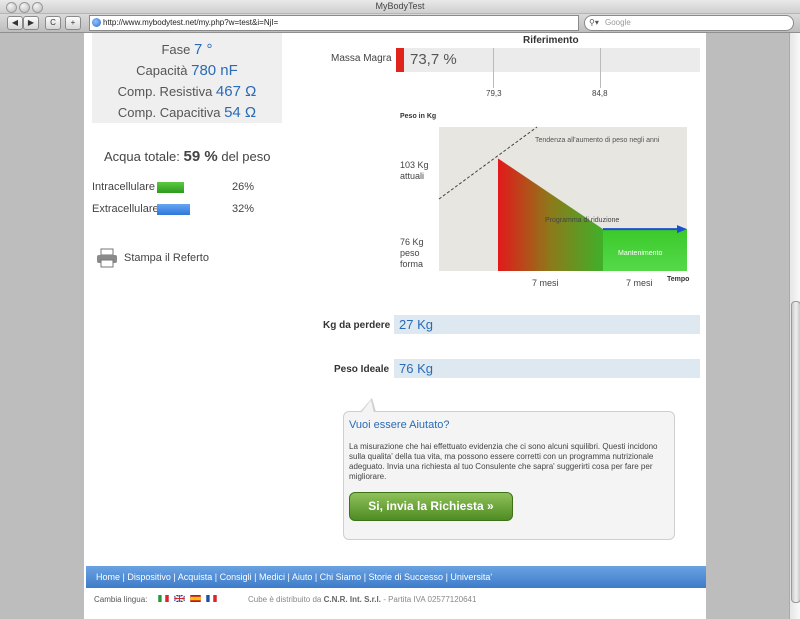 Image resolution: width=800 pixels, height=619 pixels. What do you see at coordinates (471, 577) in the screenshot?
I see `footer-link-universita: Universita'` at bounding box center [471, 577].